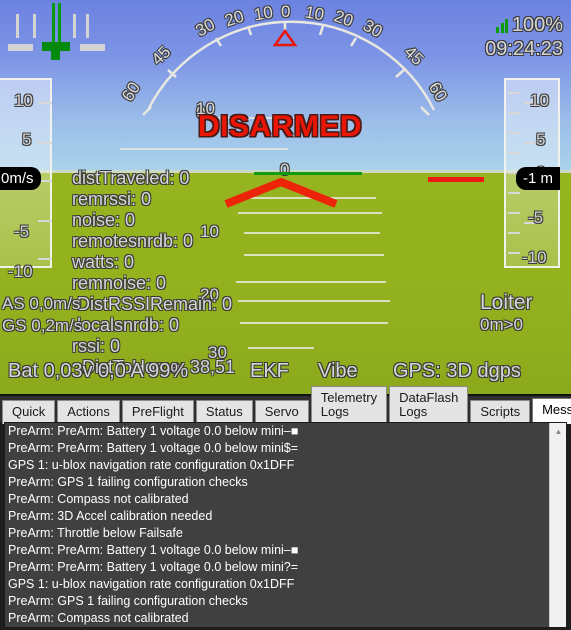 This screenshot has height=630, width=571. I want to click on telemetry-item: remotesnrdb: 0, so click(133, 241).